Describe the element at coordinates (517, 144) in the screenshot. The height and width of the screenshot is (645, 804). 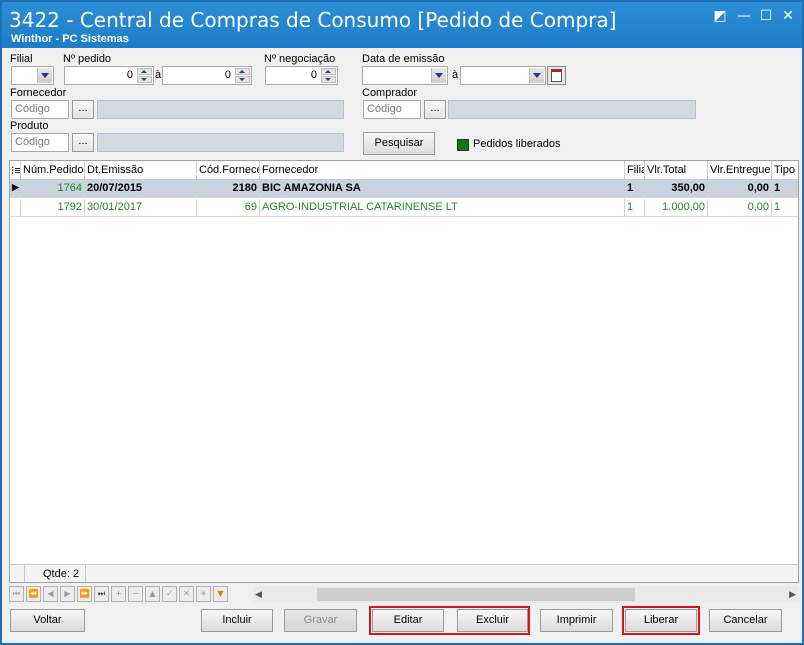
I see `pedidos-liberados-label: Pedidos liberados` at that location.